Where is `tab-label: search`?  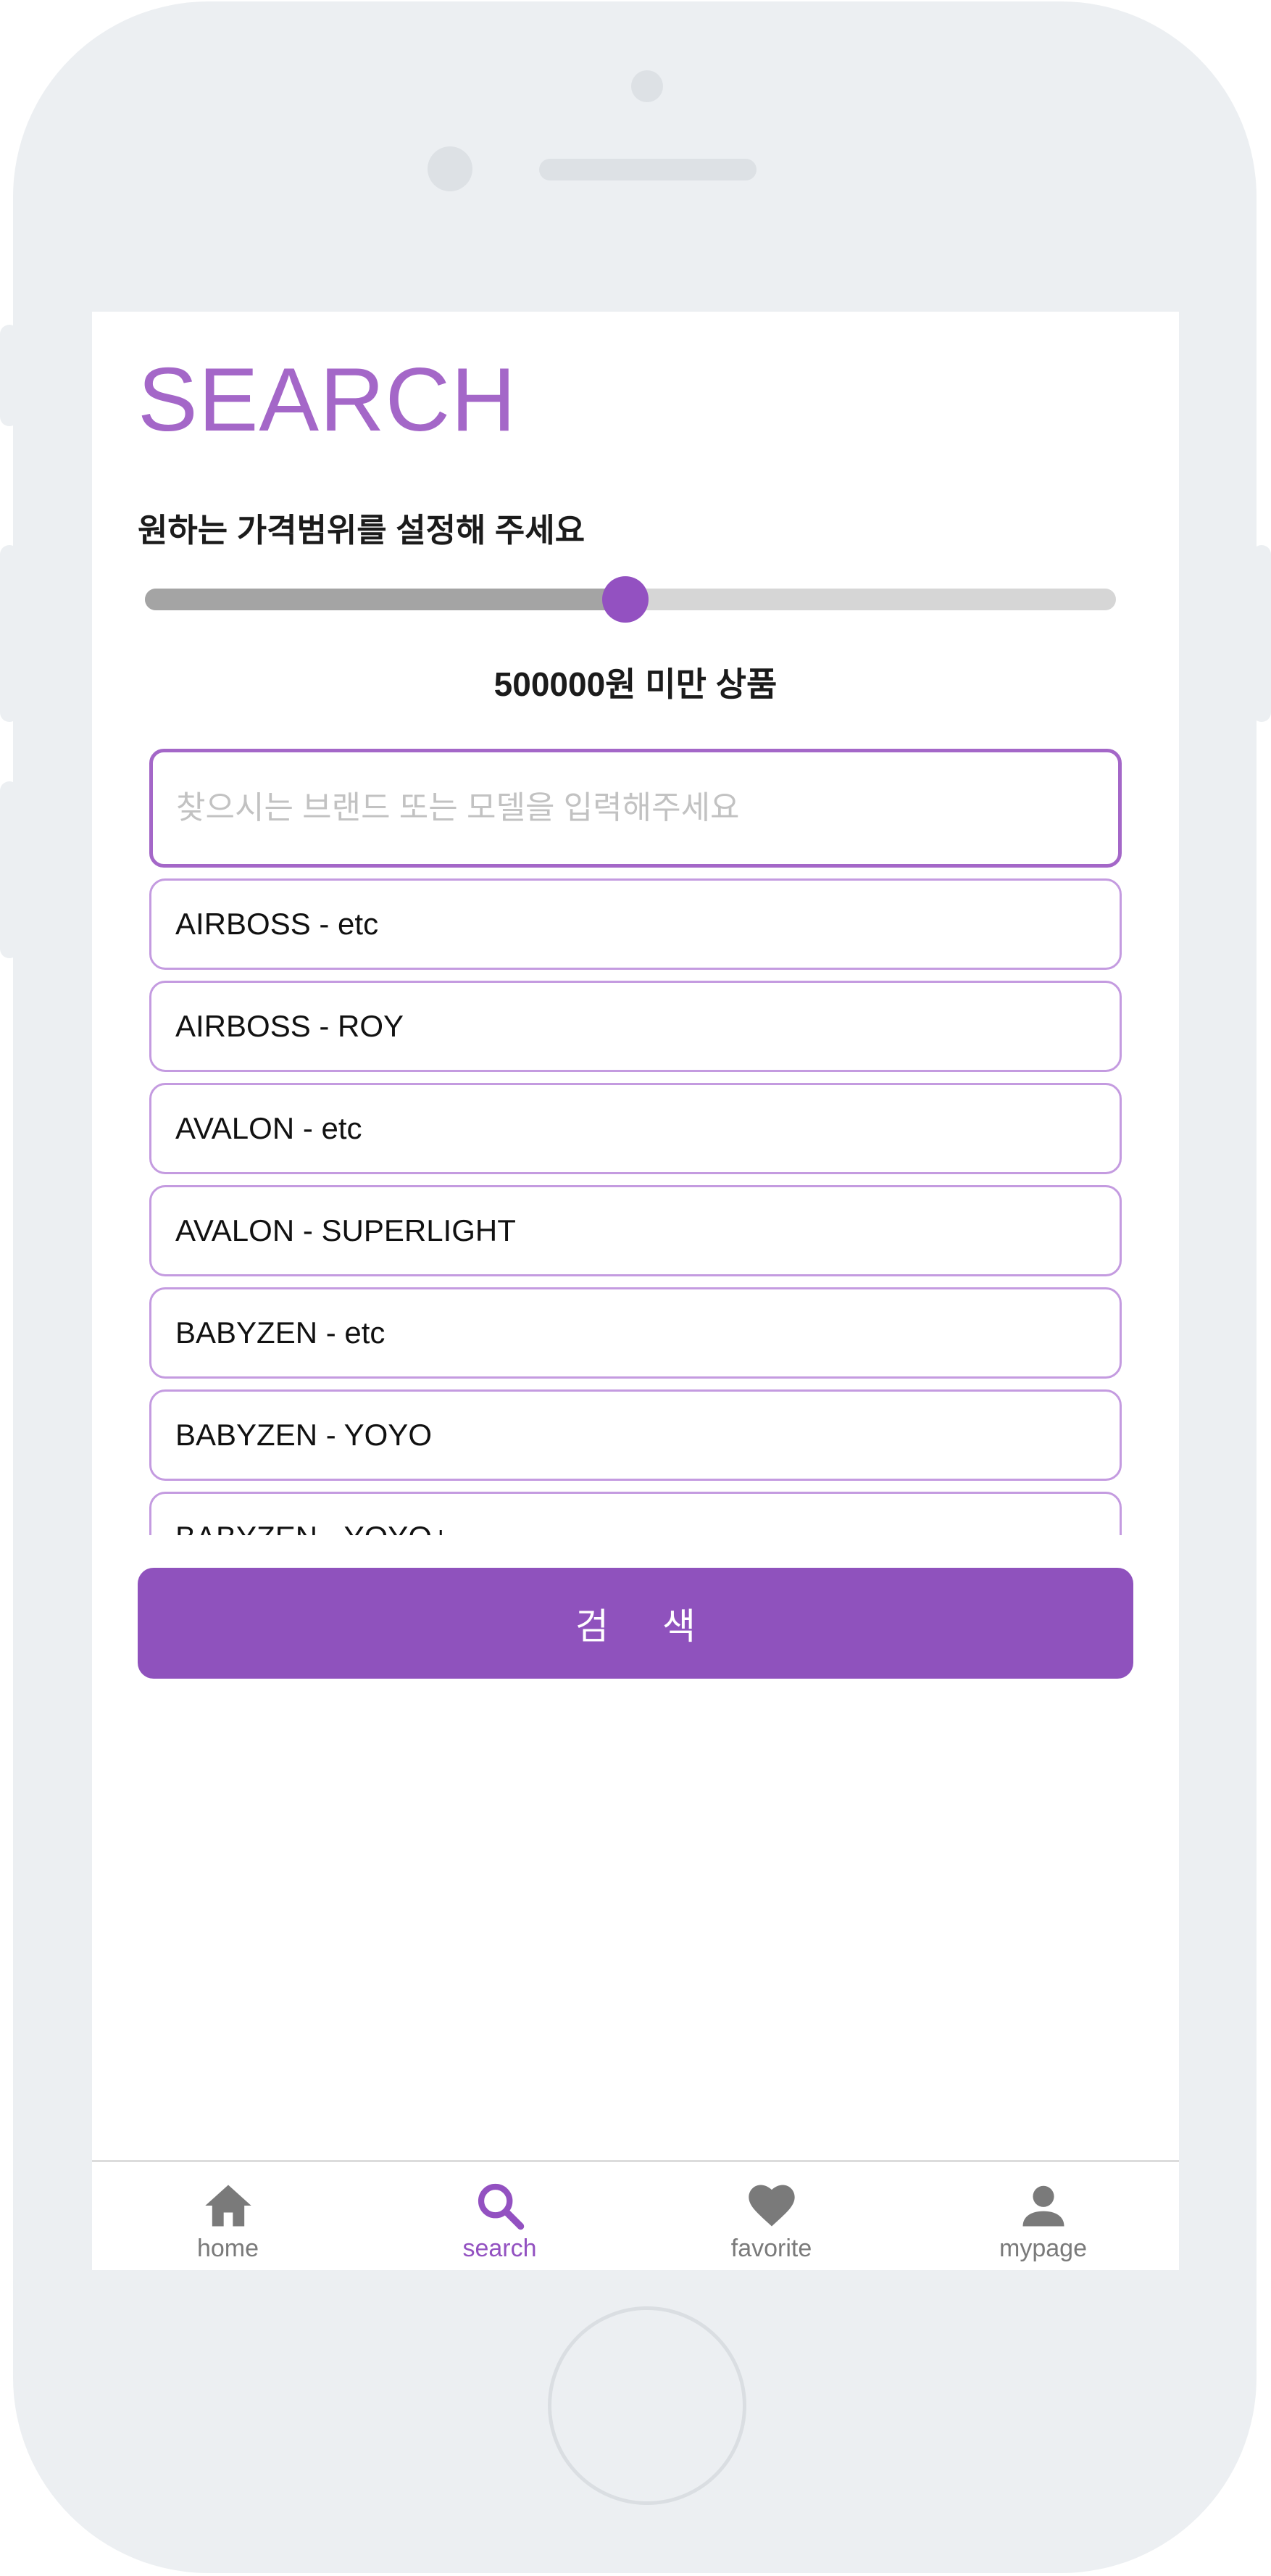
tab-label: search is located at coordinates (500, 2248).